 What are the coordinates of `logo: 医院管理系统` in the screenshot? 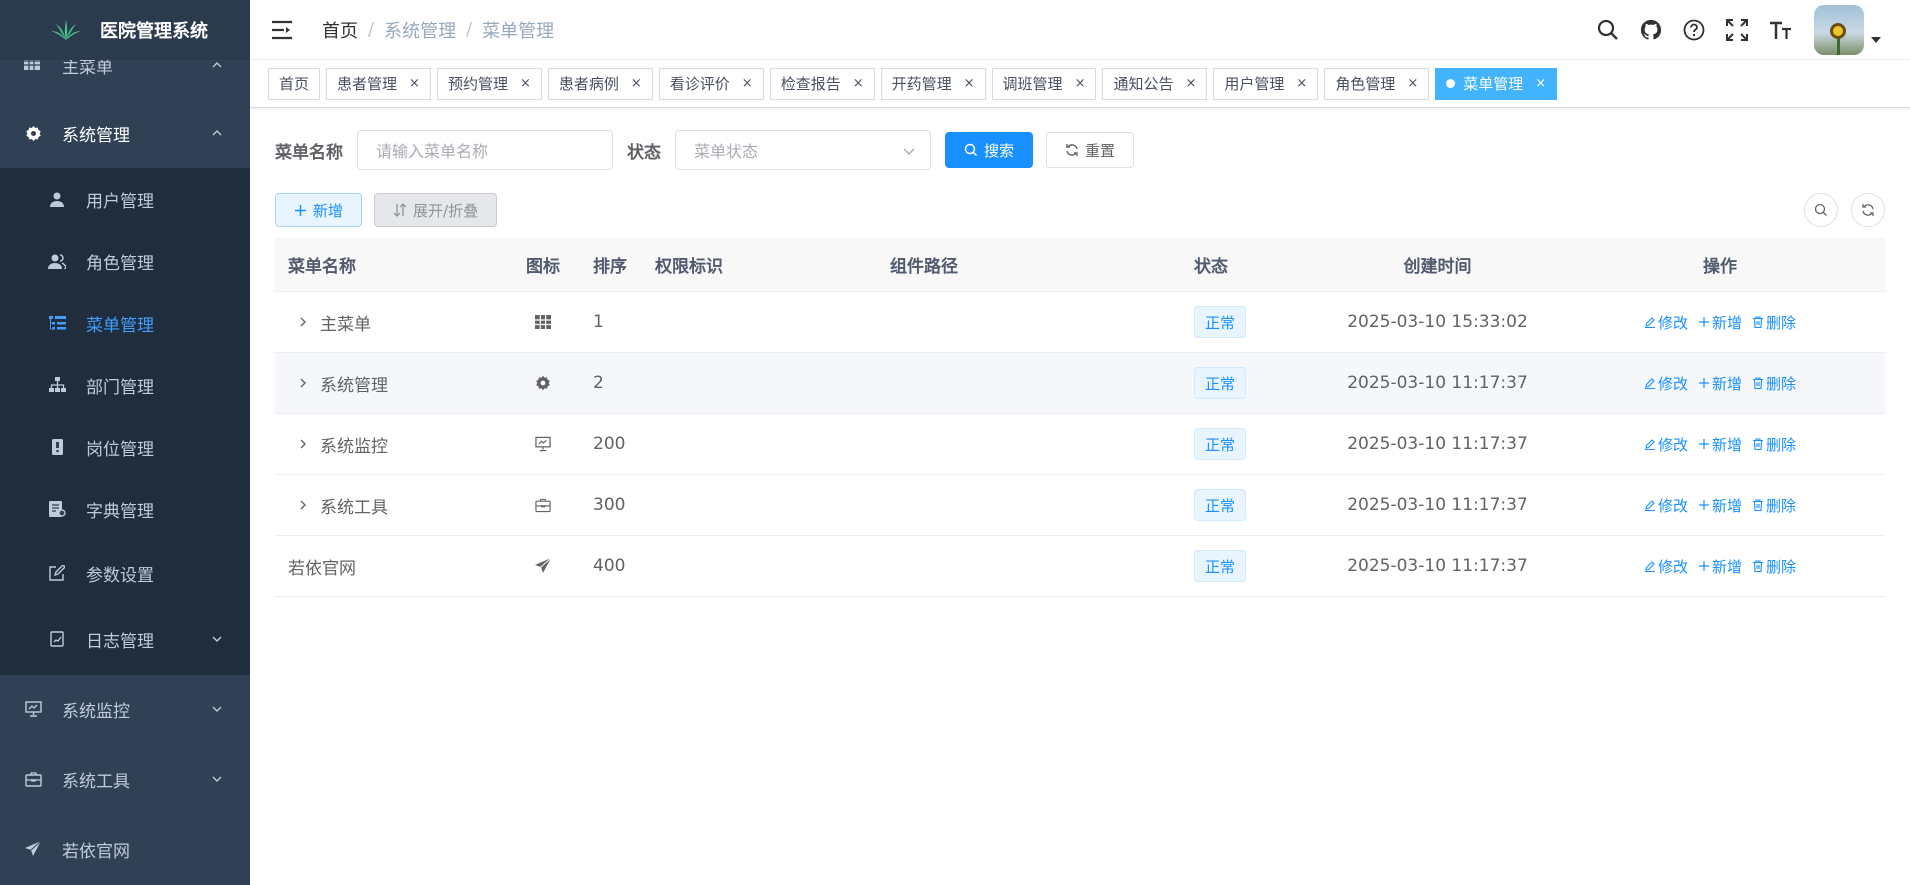 It's located at (125, 30).